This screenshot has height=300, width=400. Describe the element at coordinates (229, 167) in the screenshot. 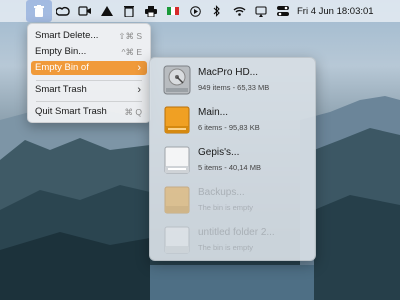

I see `disk-info: 5 items - 40,14 MB` at that location.